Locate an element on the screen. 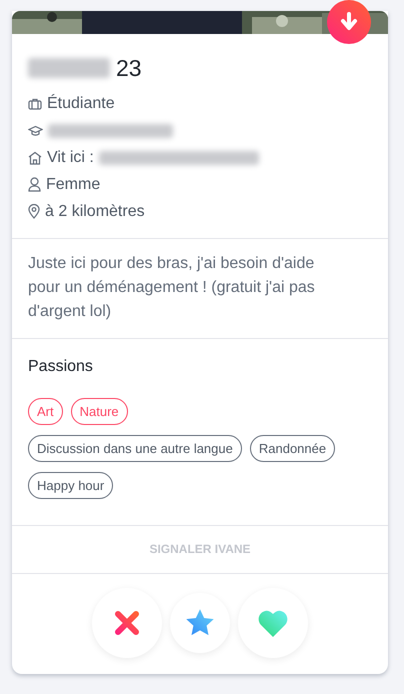 The image size is (404, 694). profile-detail: Vit ici : is located at coordinates (70, 157).